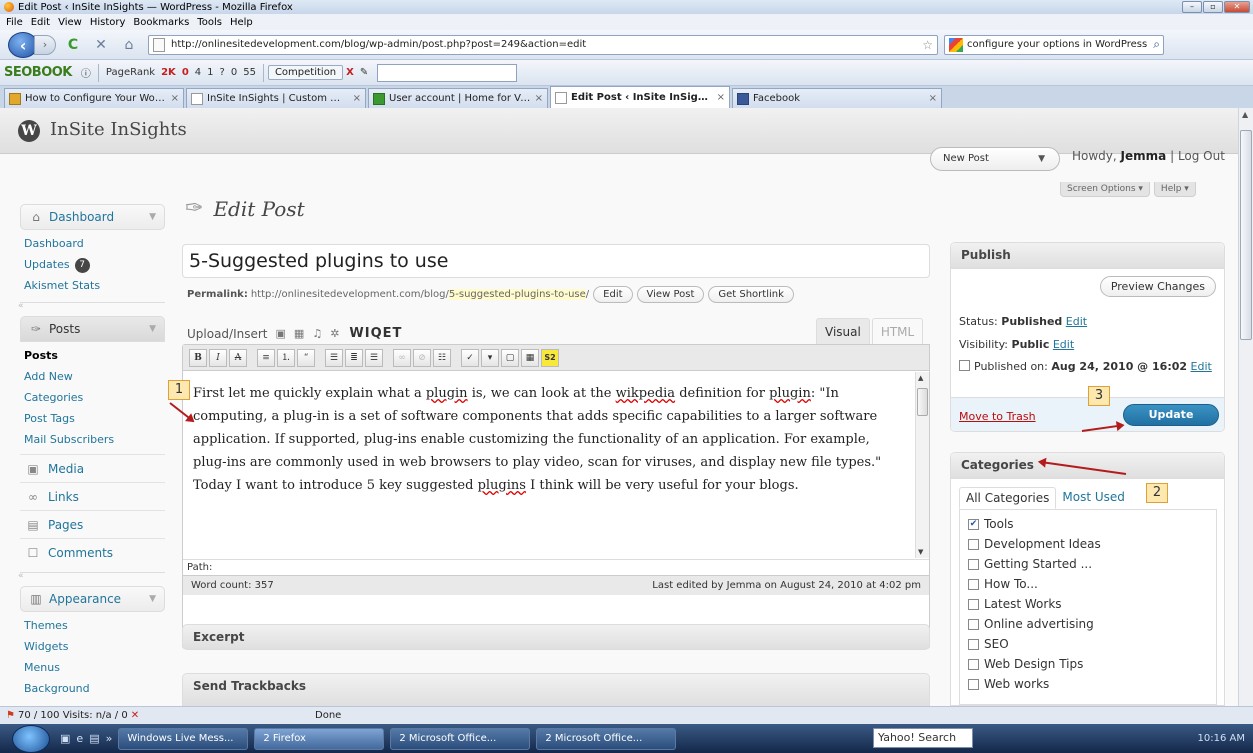 The image size is (1253, 753). Describe the element at coordinates (1057, 44) in the screenshot. I see `search-input: configure your options in WordPress` at that location.